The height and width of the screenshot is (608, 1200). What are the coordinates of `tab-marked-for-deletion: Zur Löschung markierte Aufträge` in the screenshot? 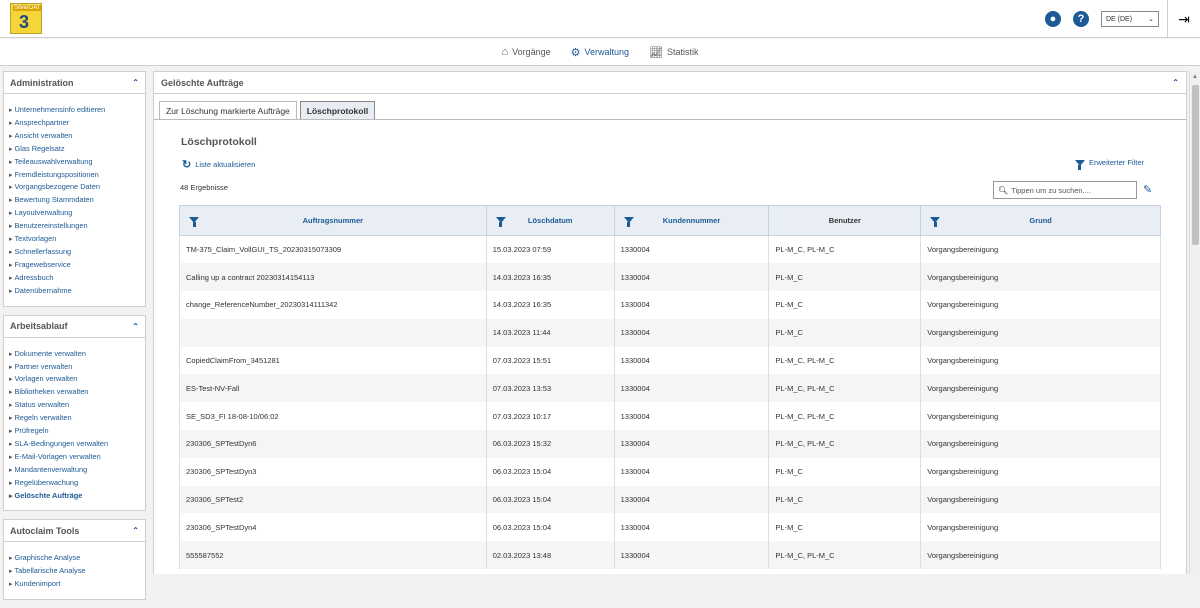 It's located at (228, 110).